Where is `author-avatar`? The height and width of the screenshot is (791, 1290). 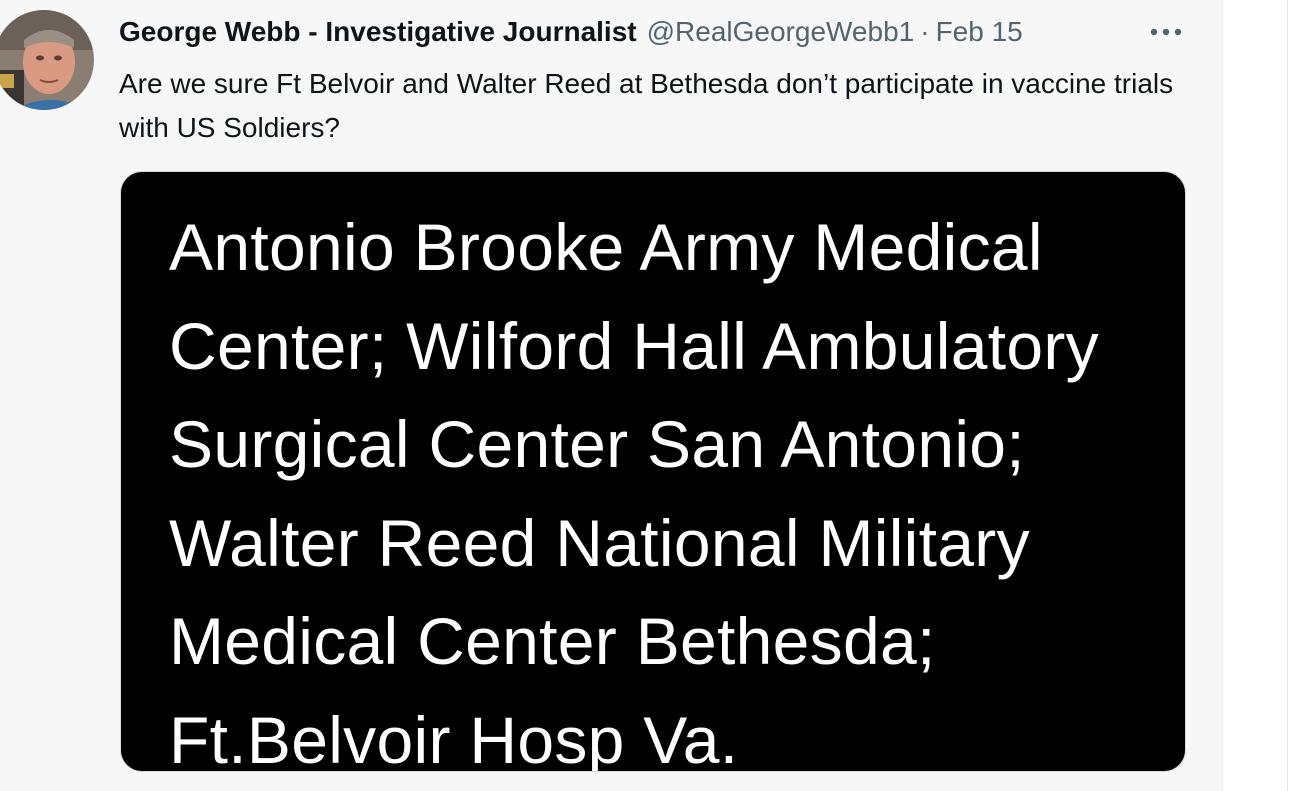
author-avatar is located at coordinates (47, 60).